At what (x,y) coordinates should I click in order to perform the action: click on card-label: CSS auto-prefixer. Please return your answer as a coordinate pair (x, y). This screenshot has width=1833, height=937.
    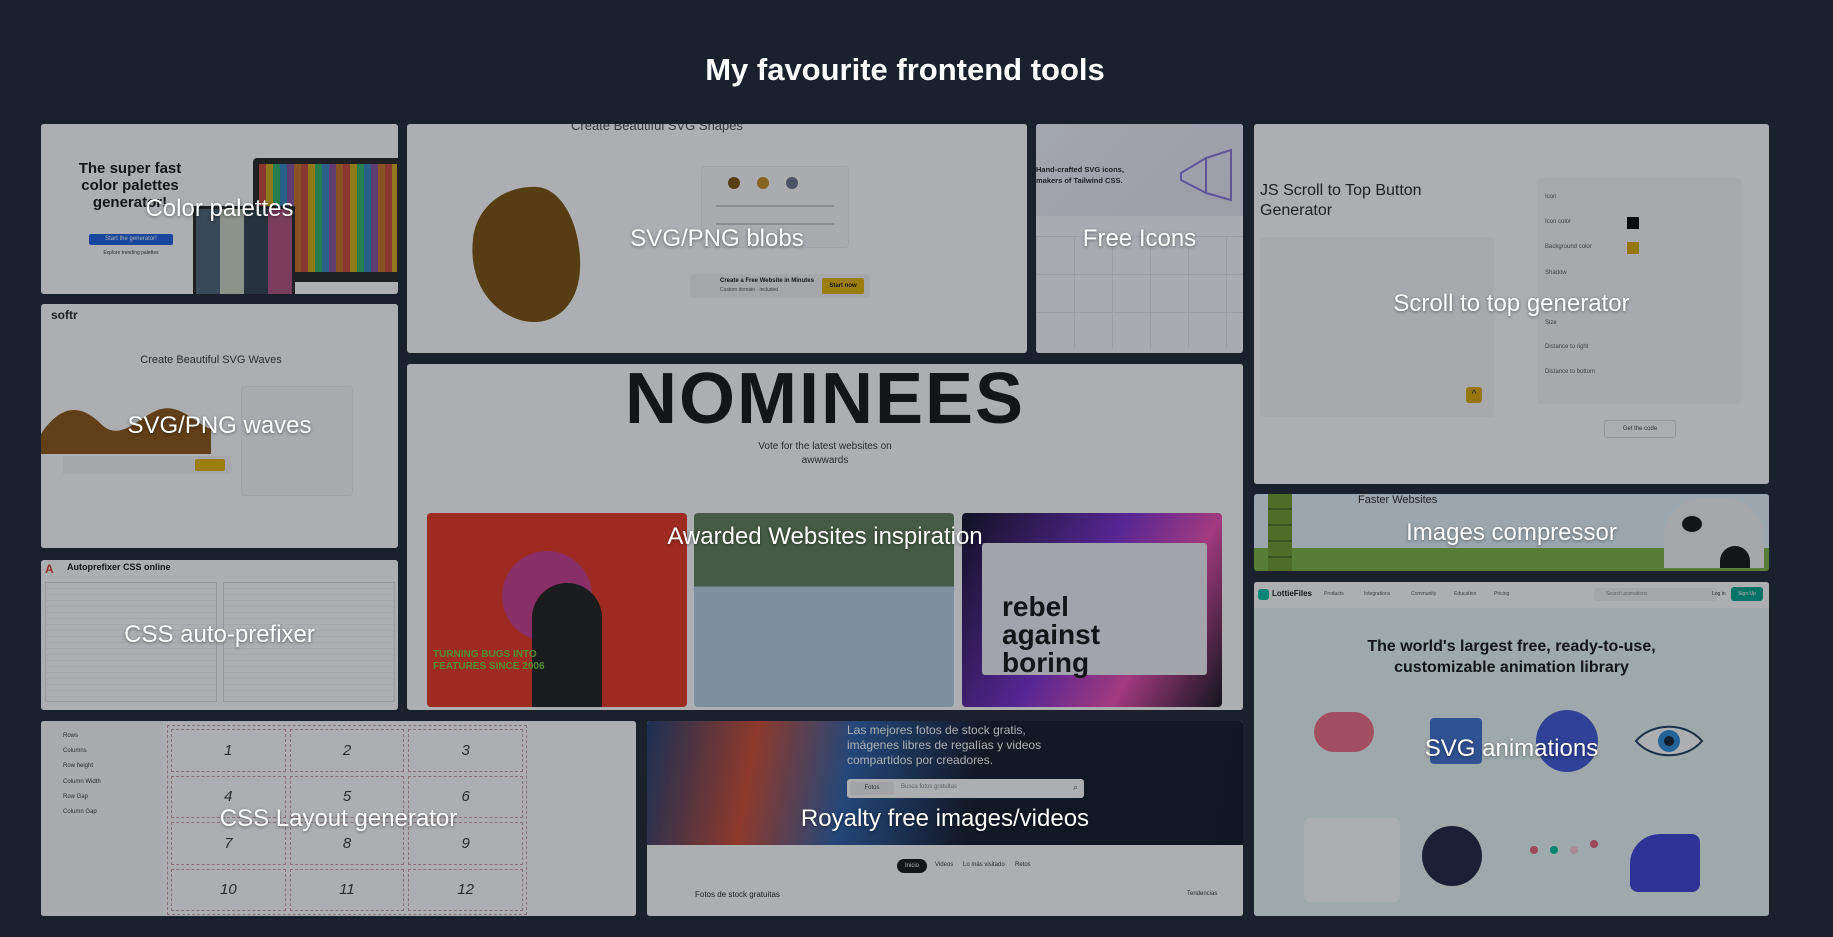
    Looking at the image, I should click on (219, 634).